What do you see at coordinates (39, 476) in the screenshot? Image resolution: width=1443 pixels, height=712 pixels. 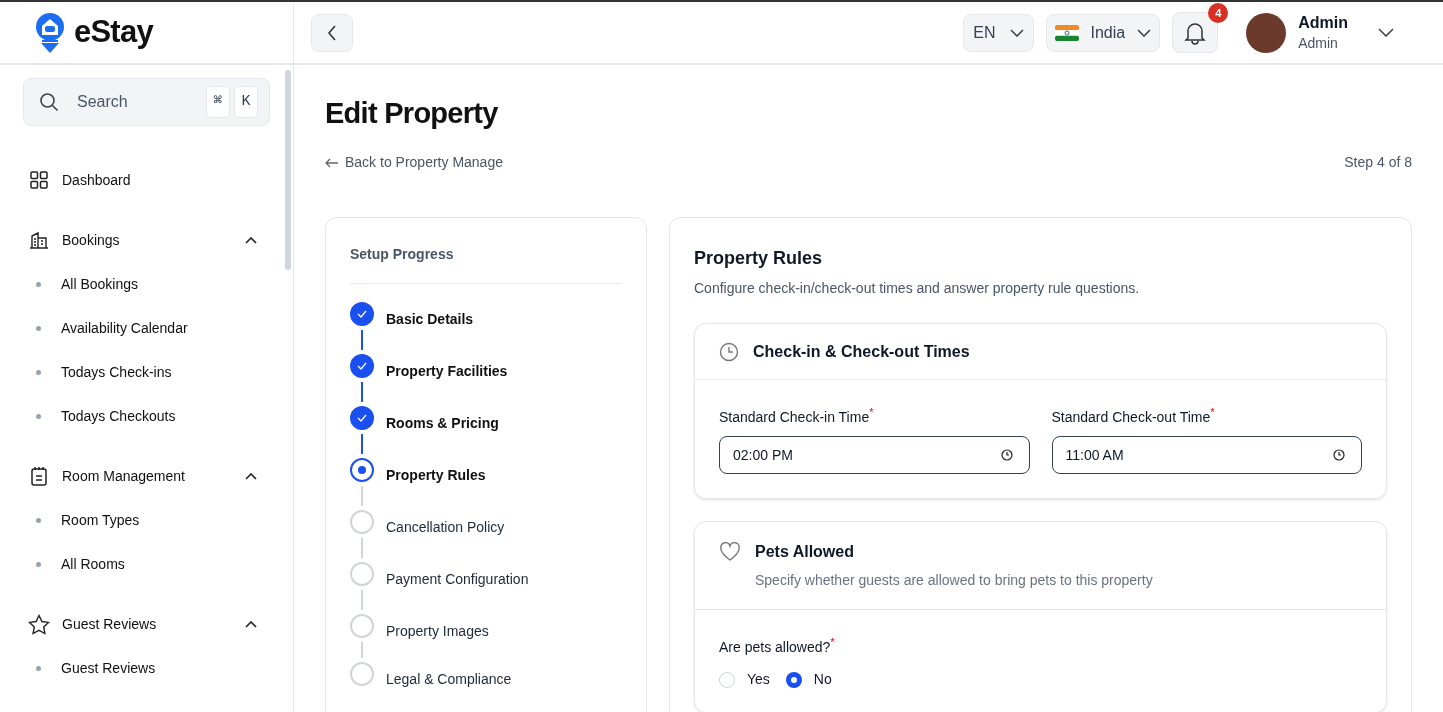 I see `notepad-icon` at bounding box center [39, 476].